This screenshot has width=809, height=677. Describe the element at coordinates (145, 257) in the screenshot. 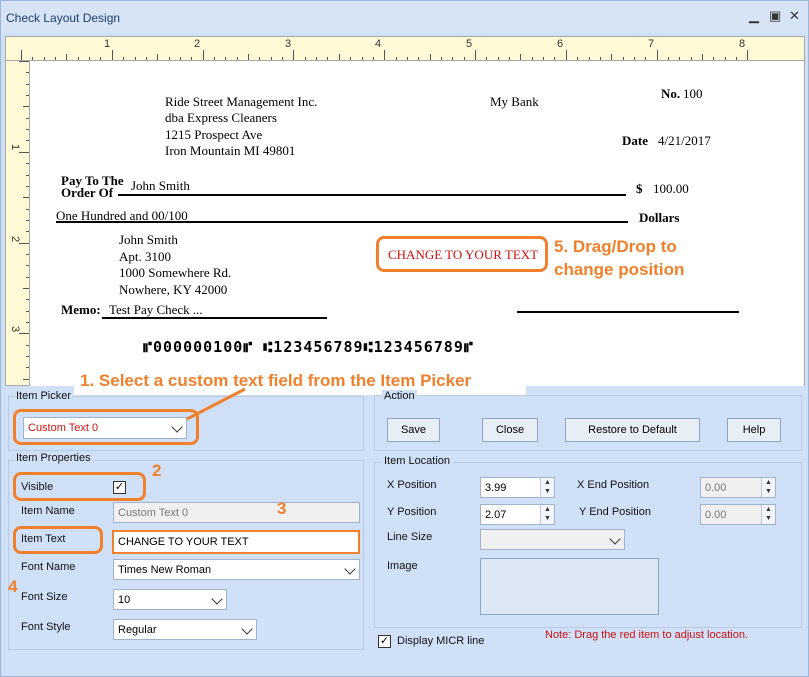

I see `address-line: Apt. 3100` at that location.